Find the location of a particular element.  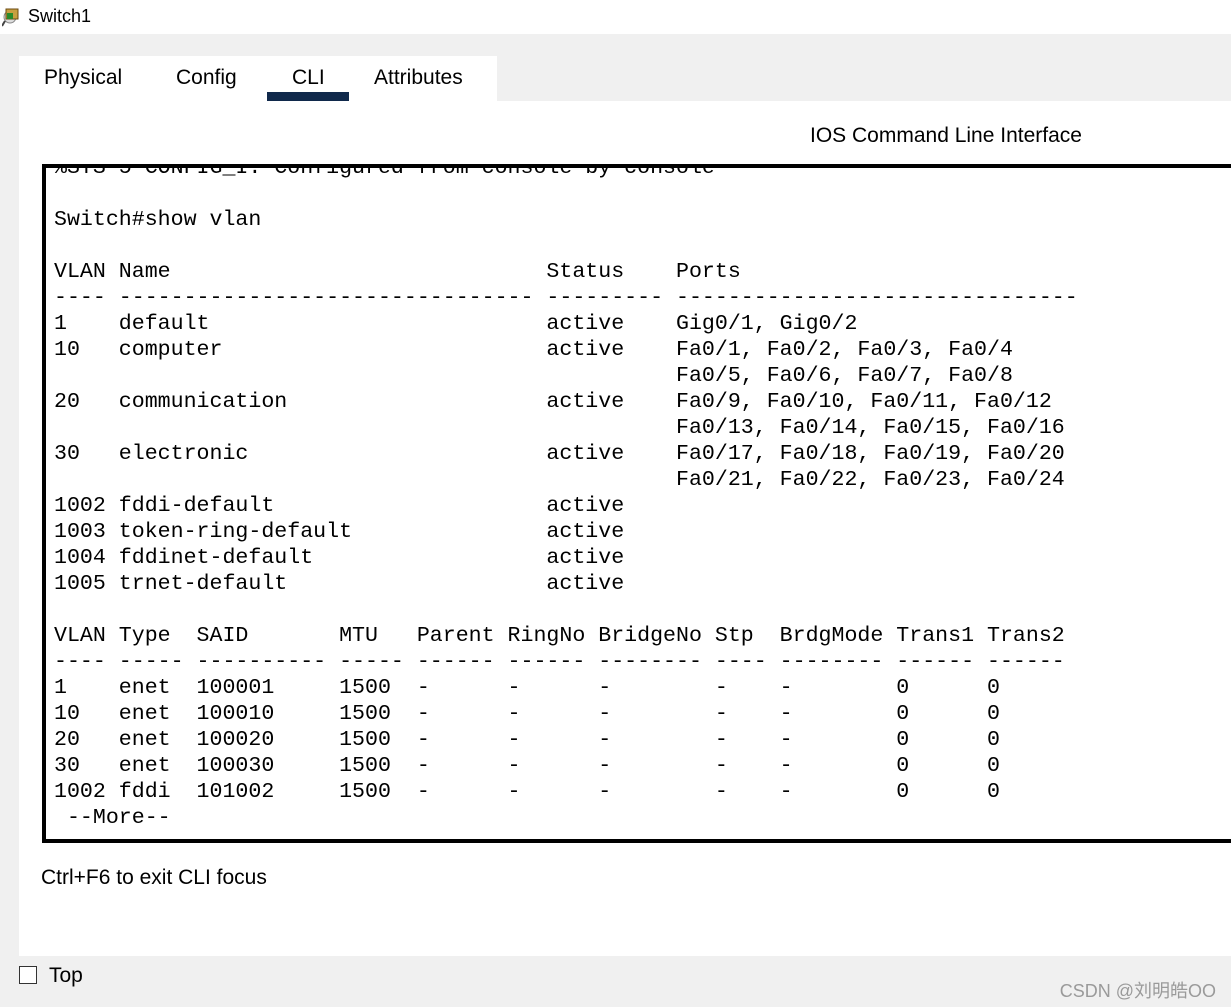

top-label: Top is located at coordinates (66, 975).